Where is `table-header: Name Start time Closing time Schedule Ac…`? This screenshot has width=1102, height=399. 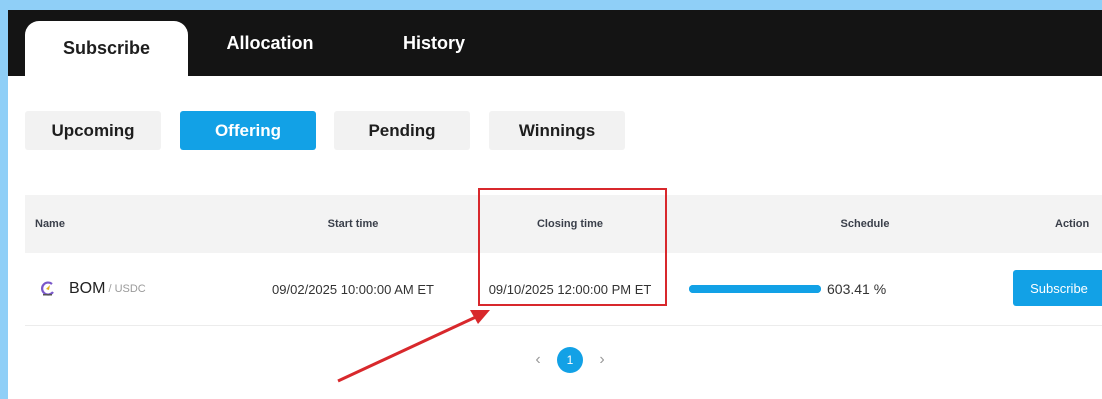
table-header: Name Start time Closing time Schedule Ac… is located at coordinates (563, 224).